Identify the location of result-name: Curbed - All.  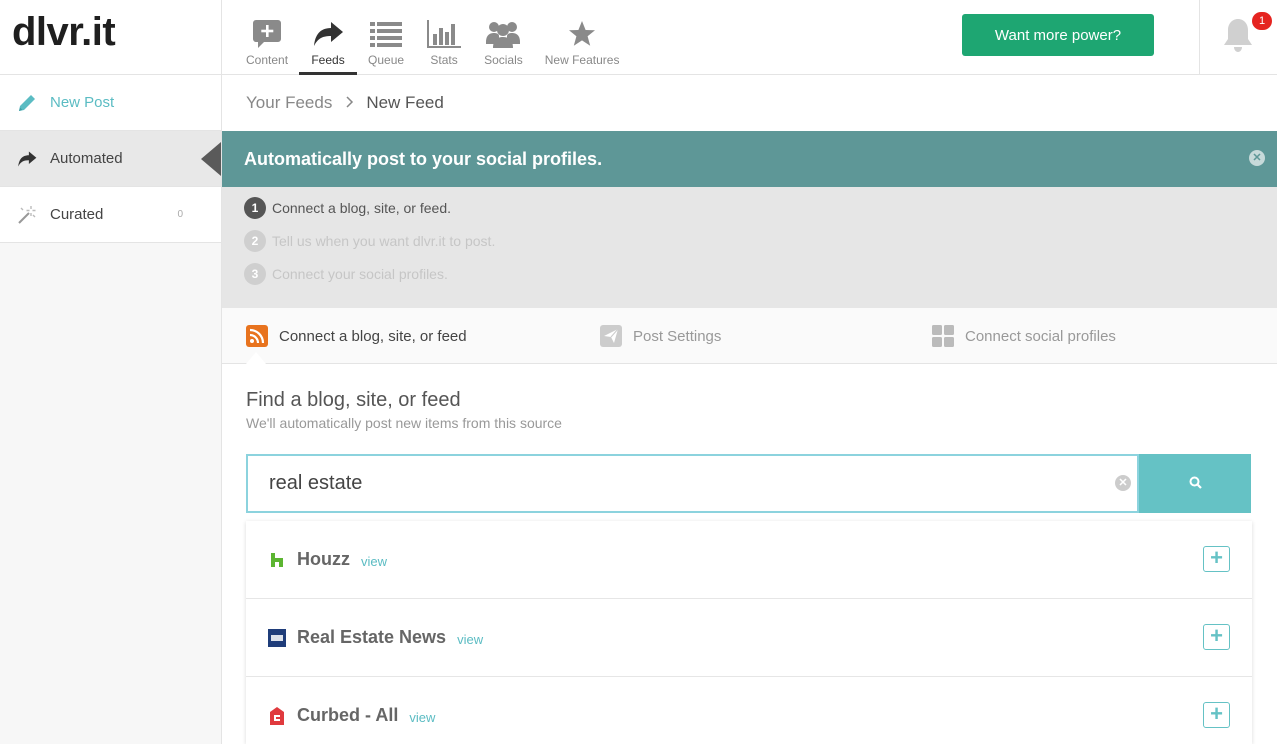
(348, 715).